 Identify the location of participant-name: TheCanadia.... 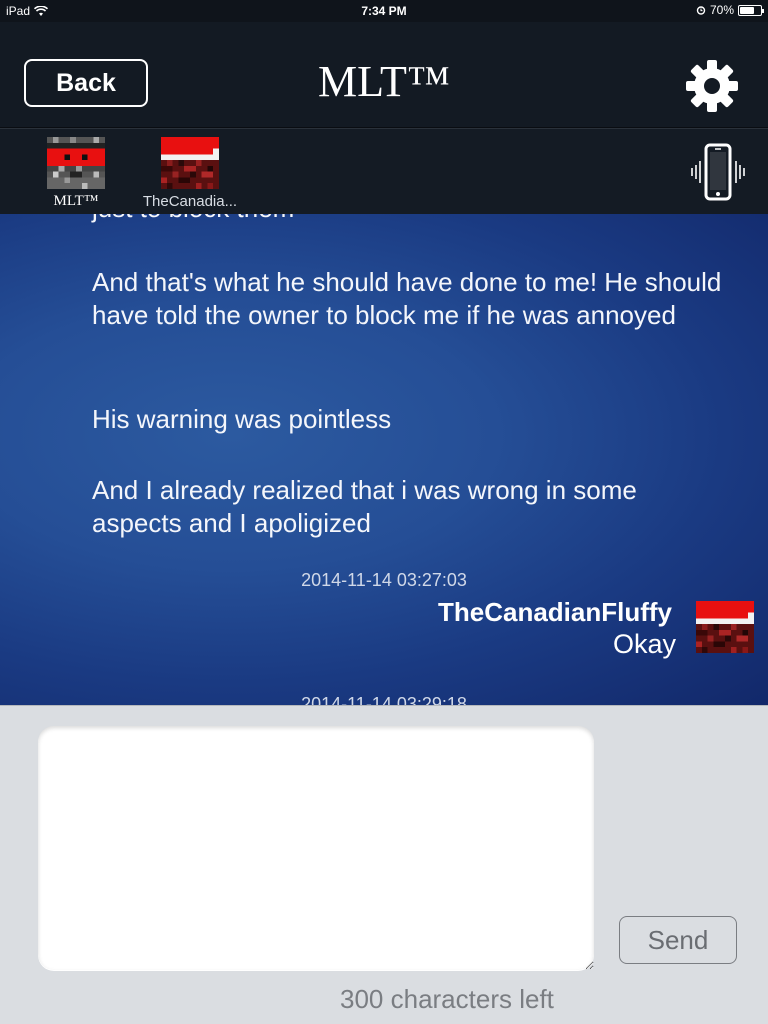
(190, 201).